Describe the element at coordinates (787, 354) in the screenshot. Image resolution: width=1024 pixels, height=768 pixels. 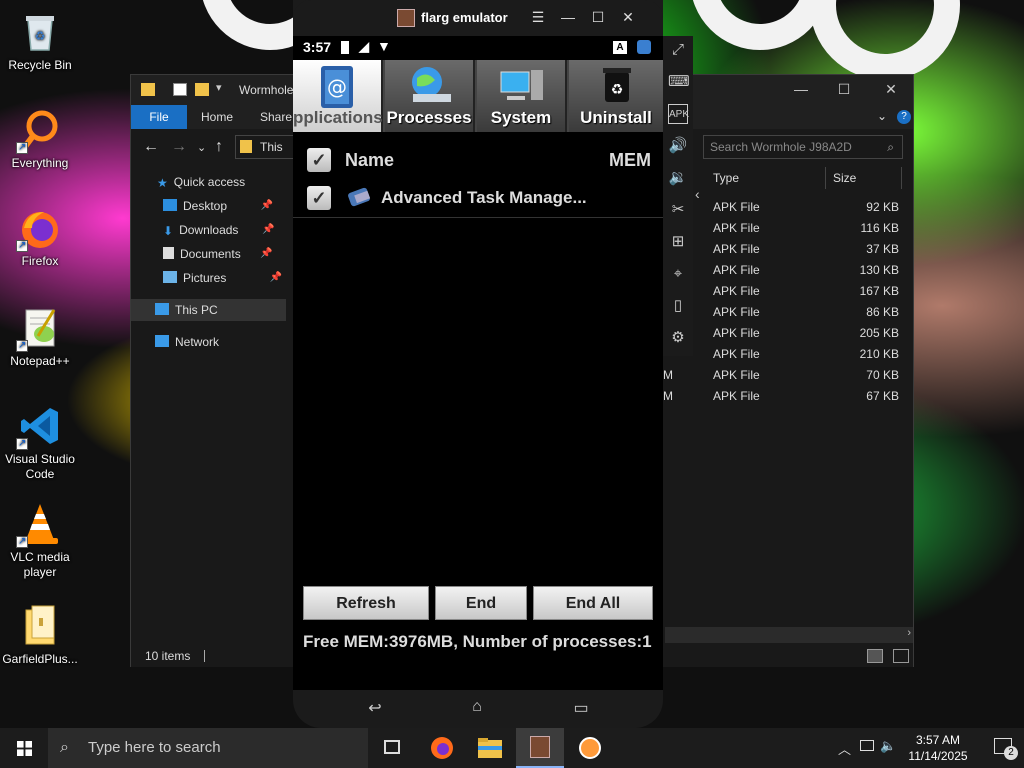
I see `file-row: APK File 210 KB` at that location.